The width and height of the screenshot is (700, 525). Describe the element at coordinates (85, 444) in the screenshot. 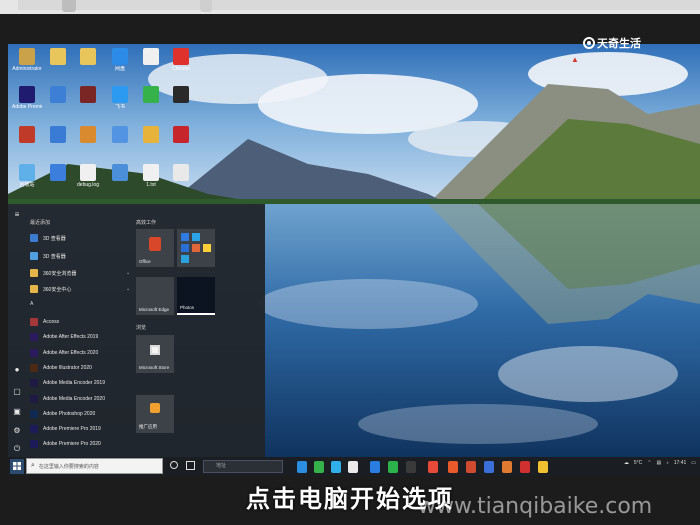

I see `app-list-item: Adobe Premiere Pro 2020` at that location.